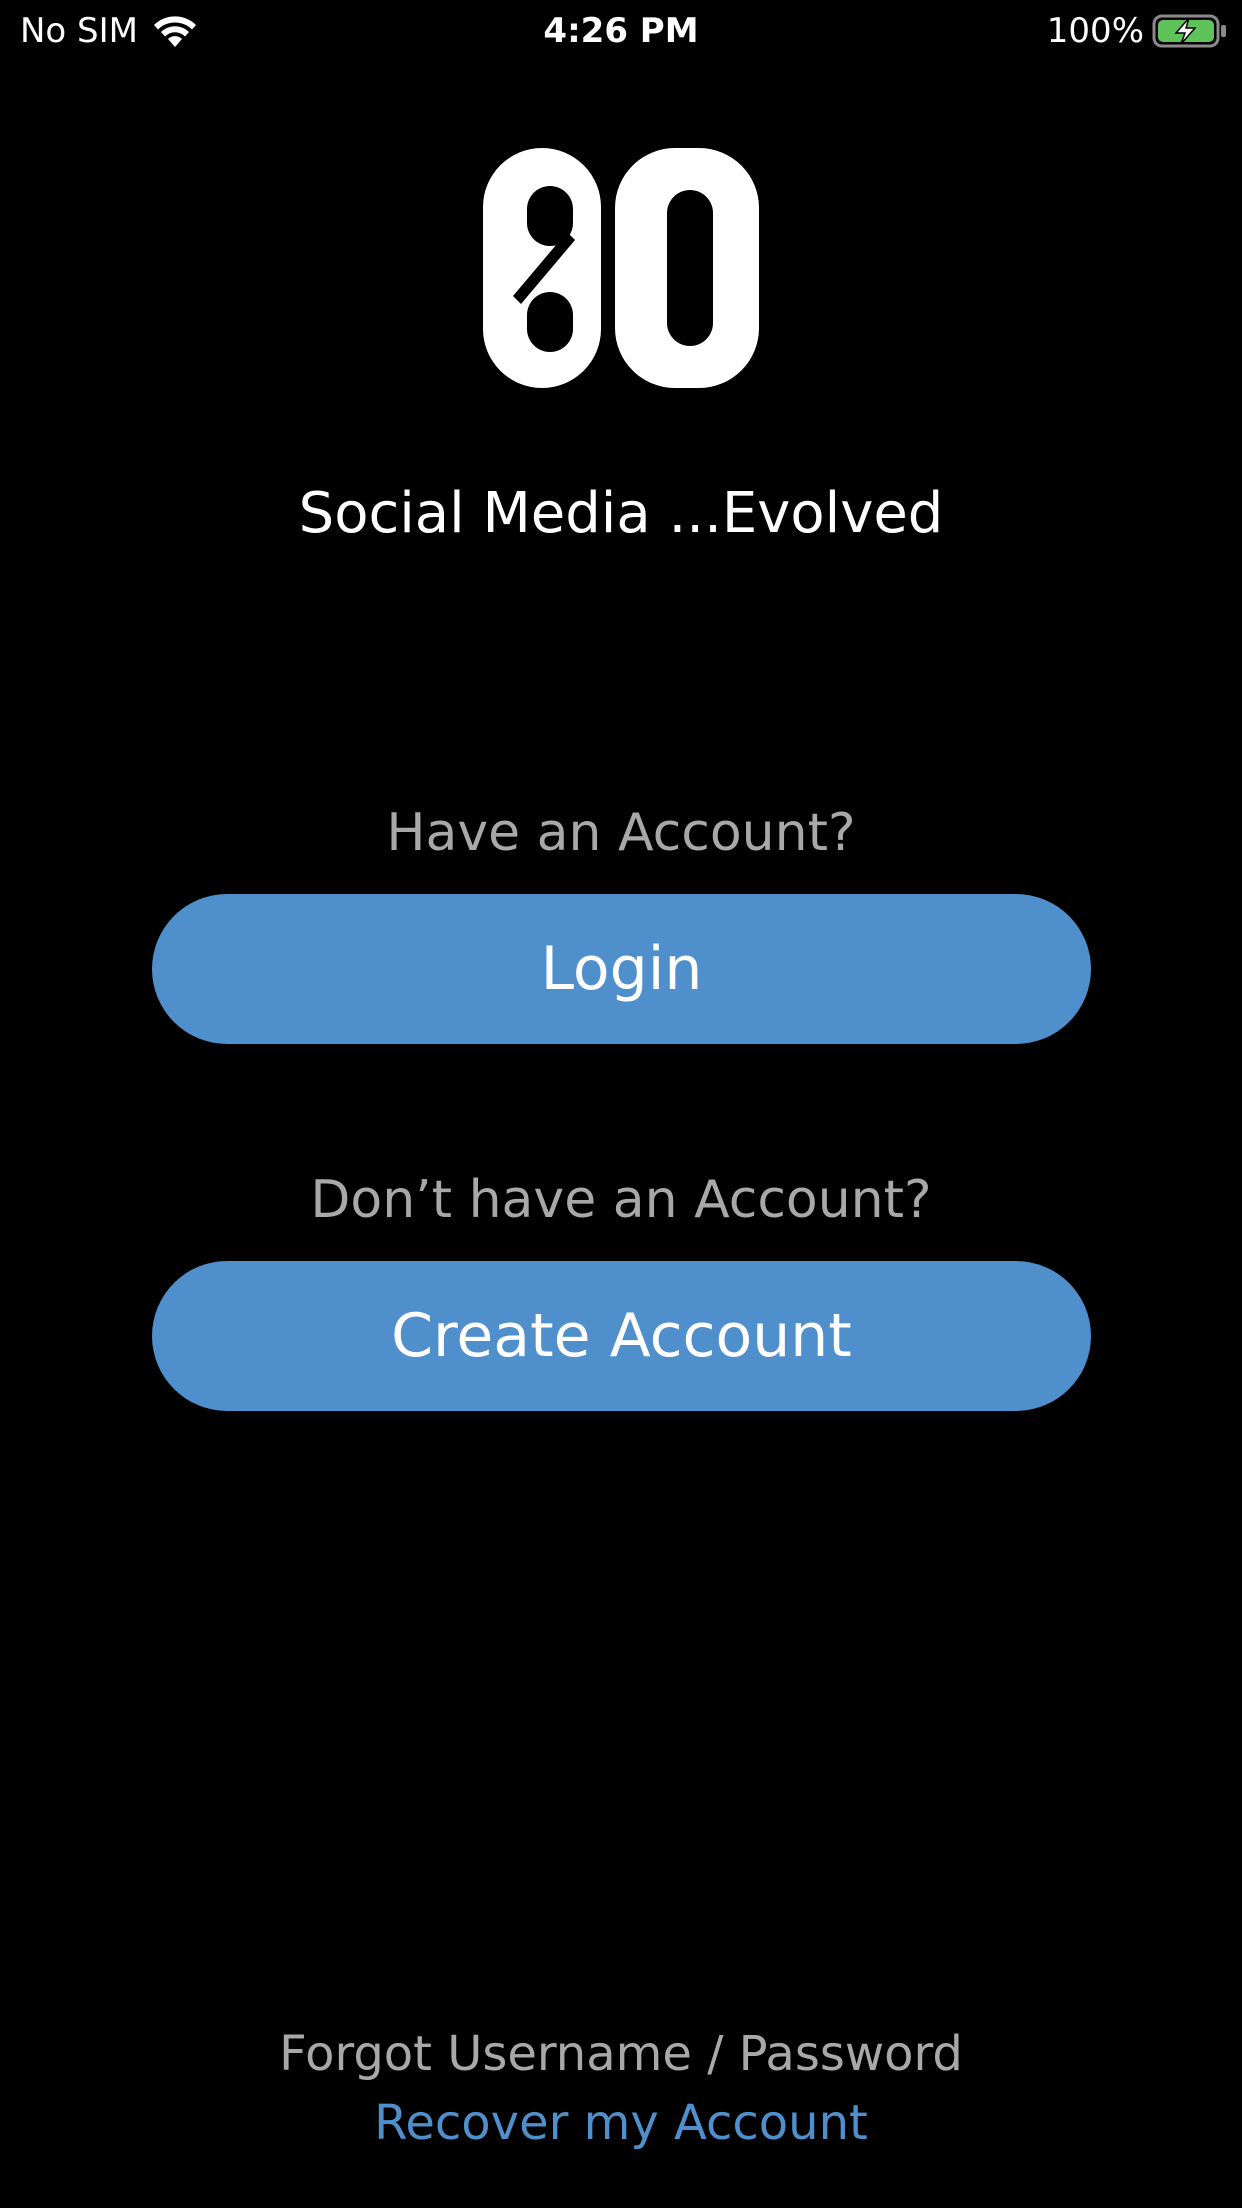 This screenshot has height=2208, width=1242. I want to click on status-bar: No SIM 4:26 PM 100%, so click(621, 31).